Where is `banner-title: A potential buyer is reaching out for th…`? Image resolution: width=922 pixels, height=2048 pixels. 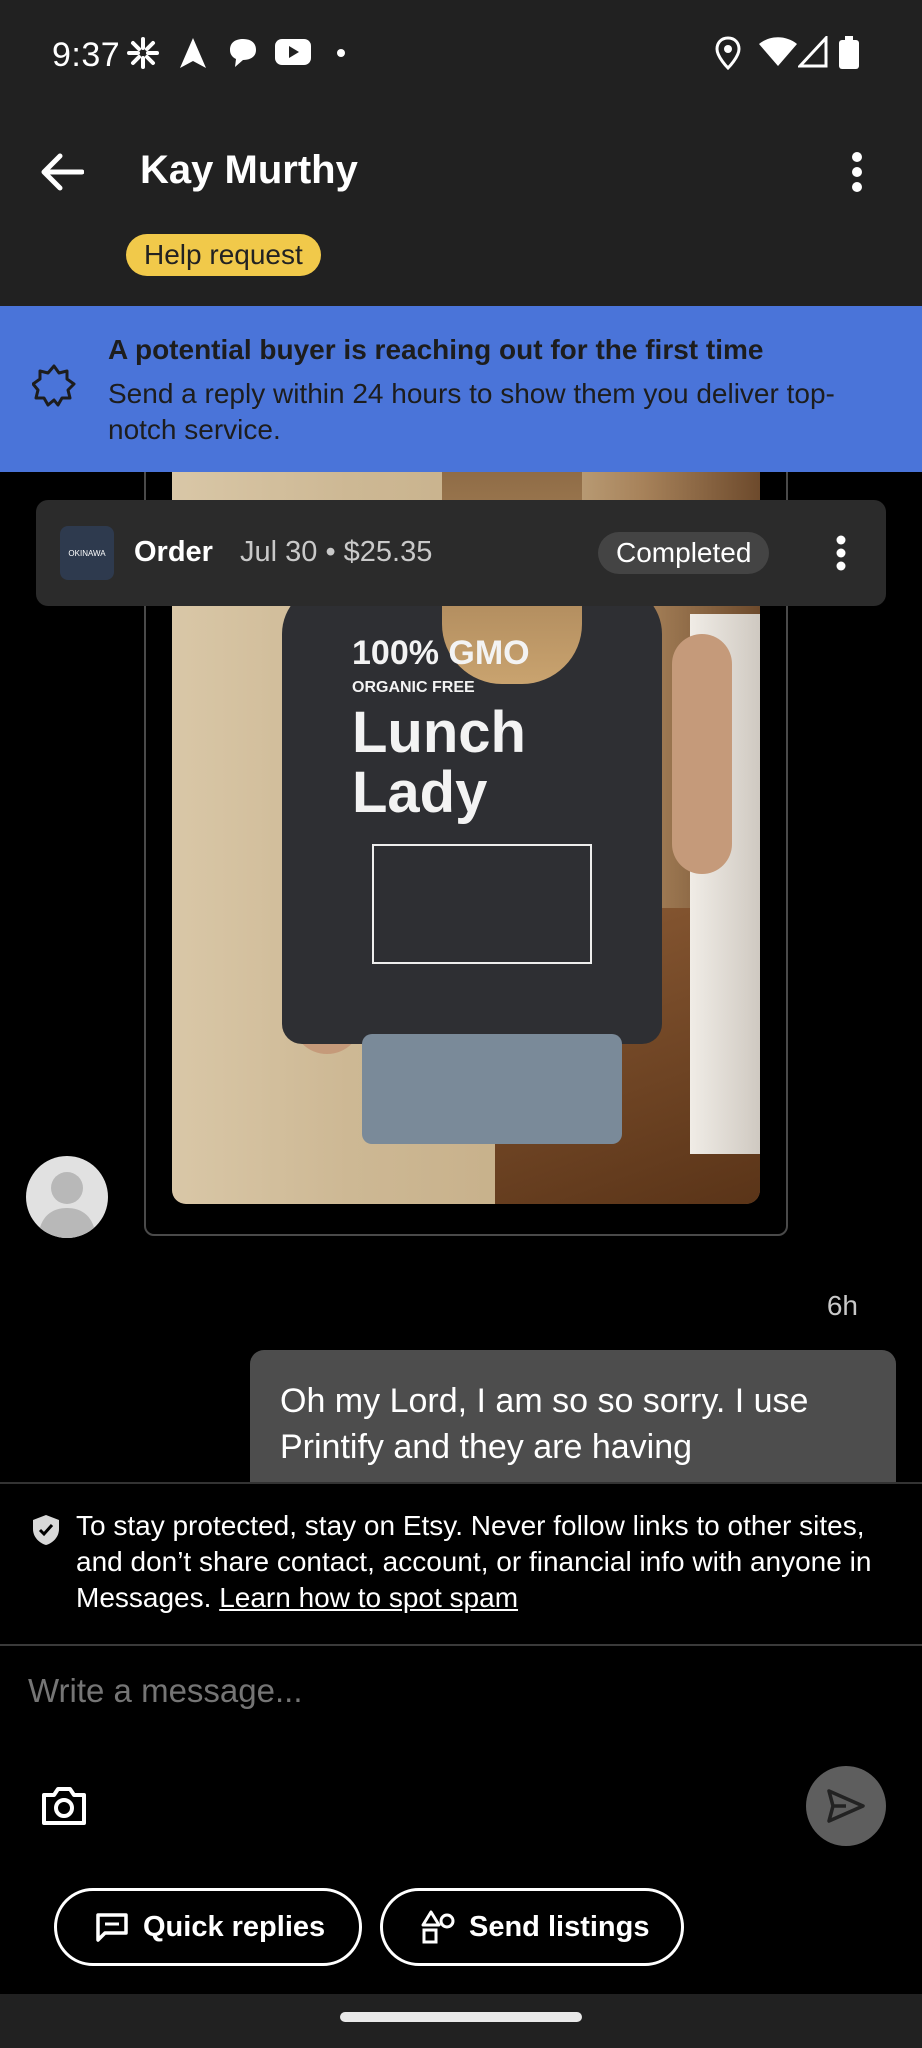
banner-title: A potential buyer is reaching out for th… is located at coordinates (436, 349).